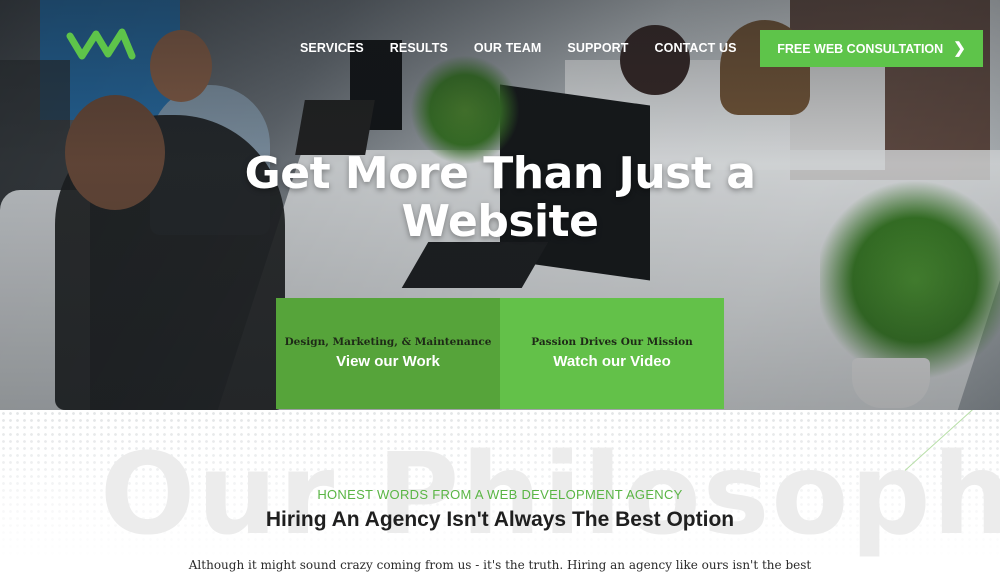  What do you see at coordinates (860, 48) in the screenshot?
I see `cta-label: FREE WEB CONSULTATION` at bounding box center [860, 48].